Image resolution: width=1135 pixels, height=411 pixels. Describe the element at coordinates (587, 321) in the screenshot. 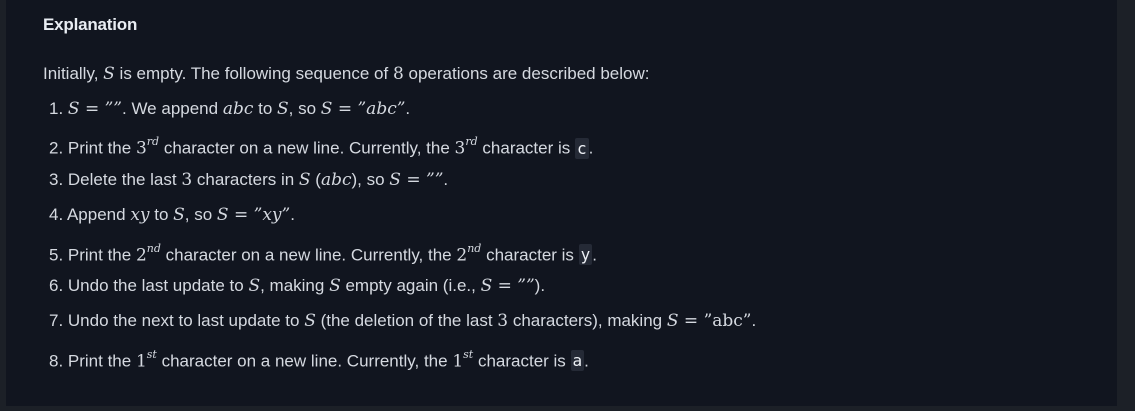

I see `step-text: characters), making` at that location.